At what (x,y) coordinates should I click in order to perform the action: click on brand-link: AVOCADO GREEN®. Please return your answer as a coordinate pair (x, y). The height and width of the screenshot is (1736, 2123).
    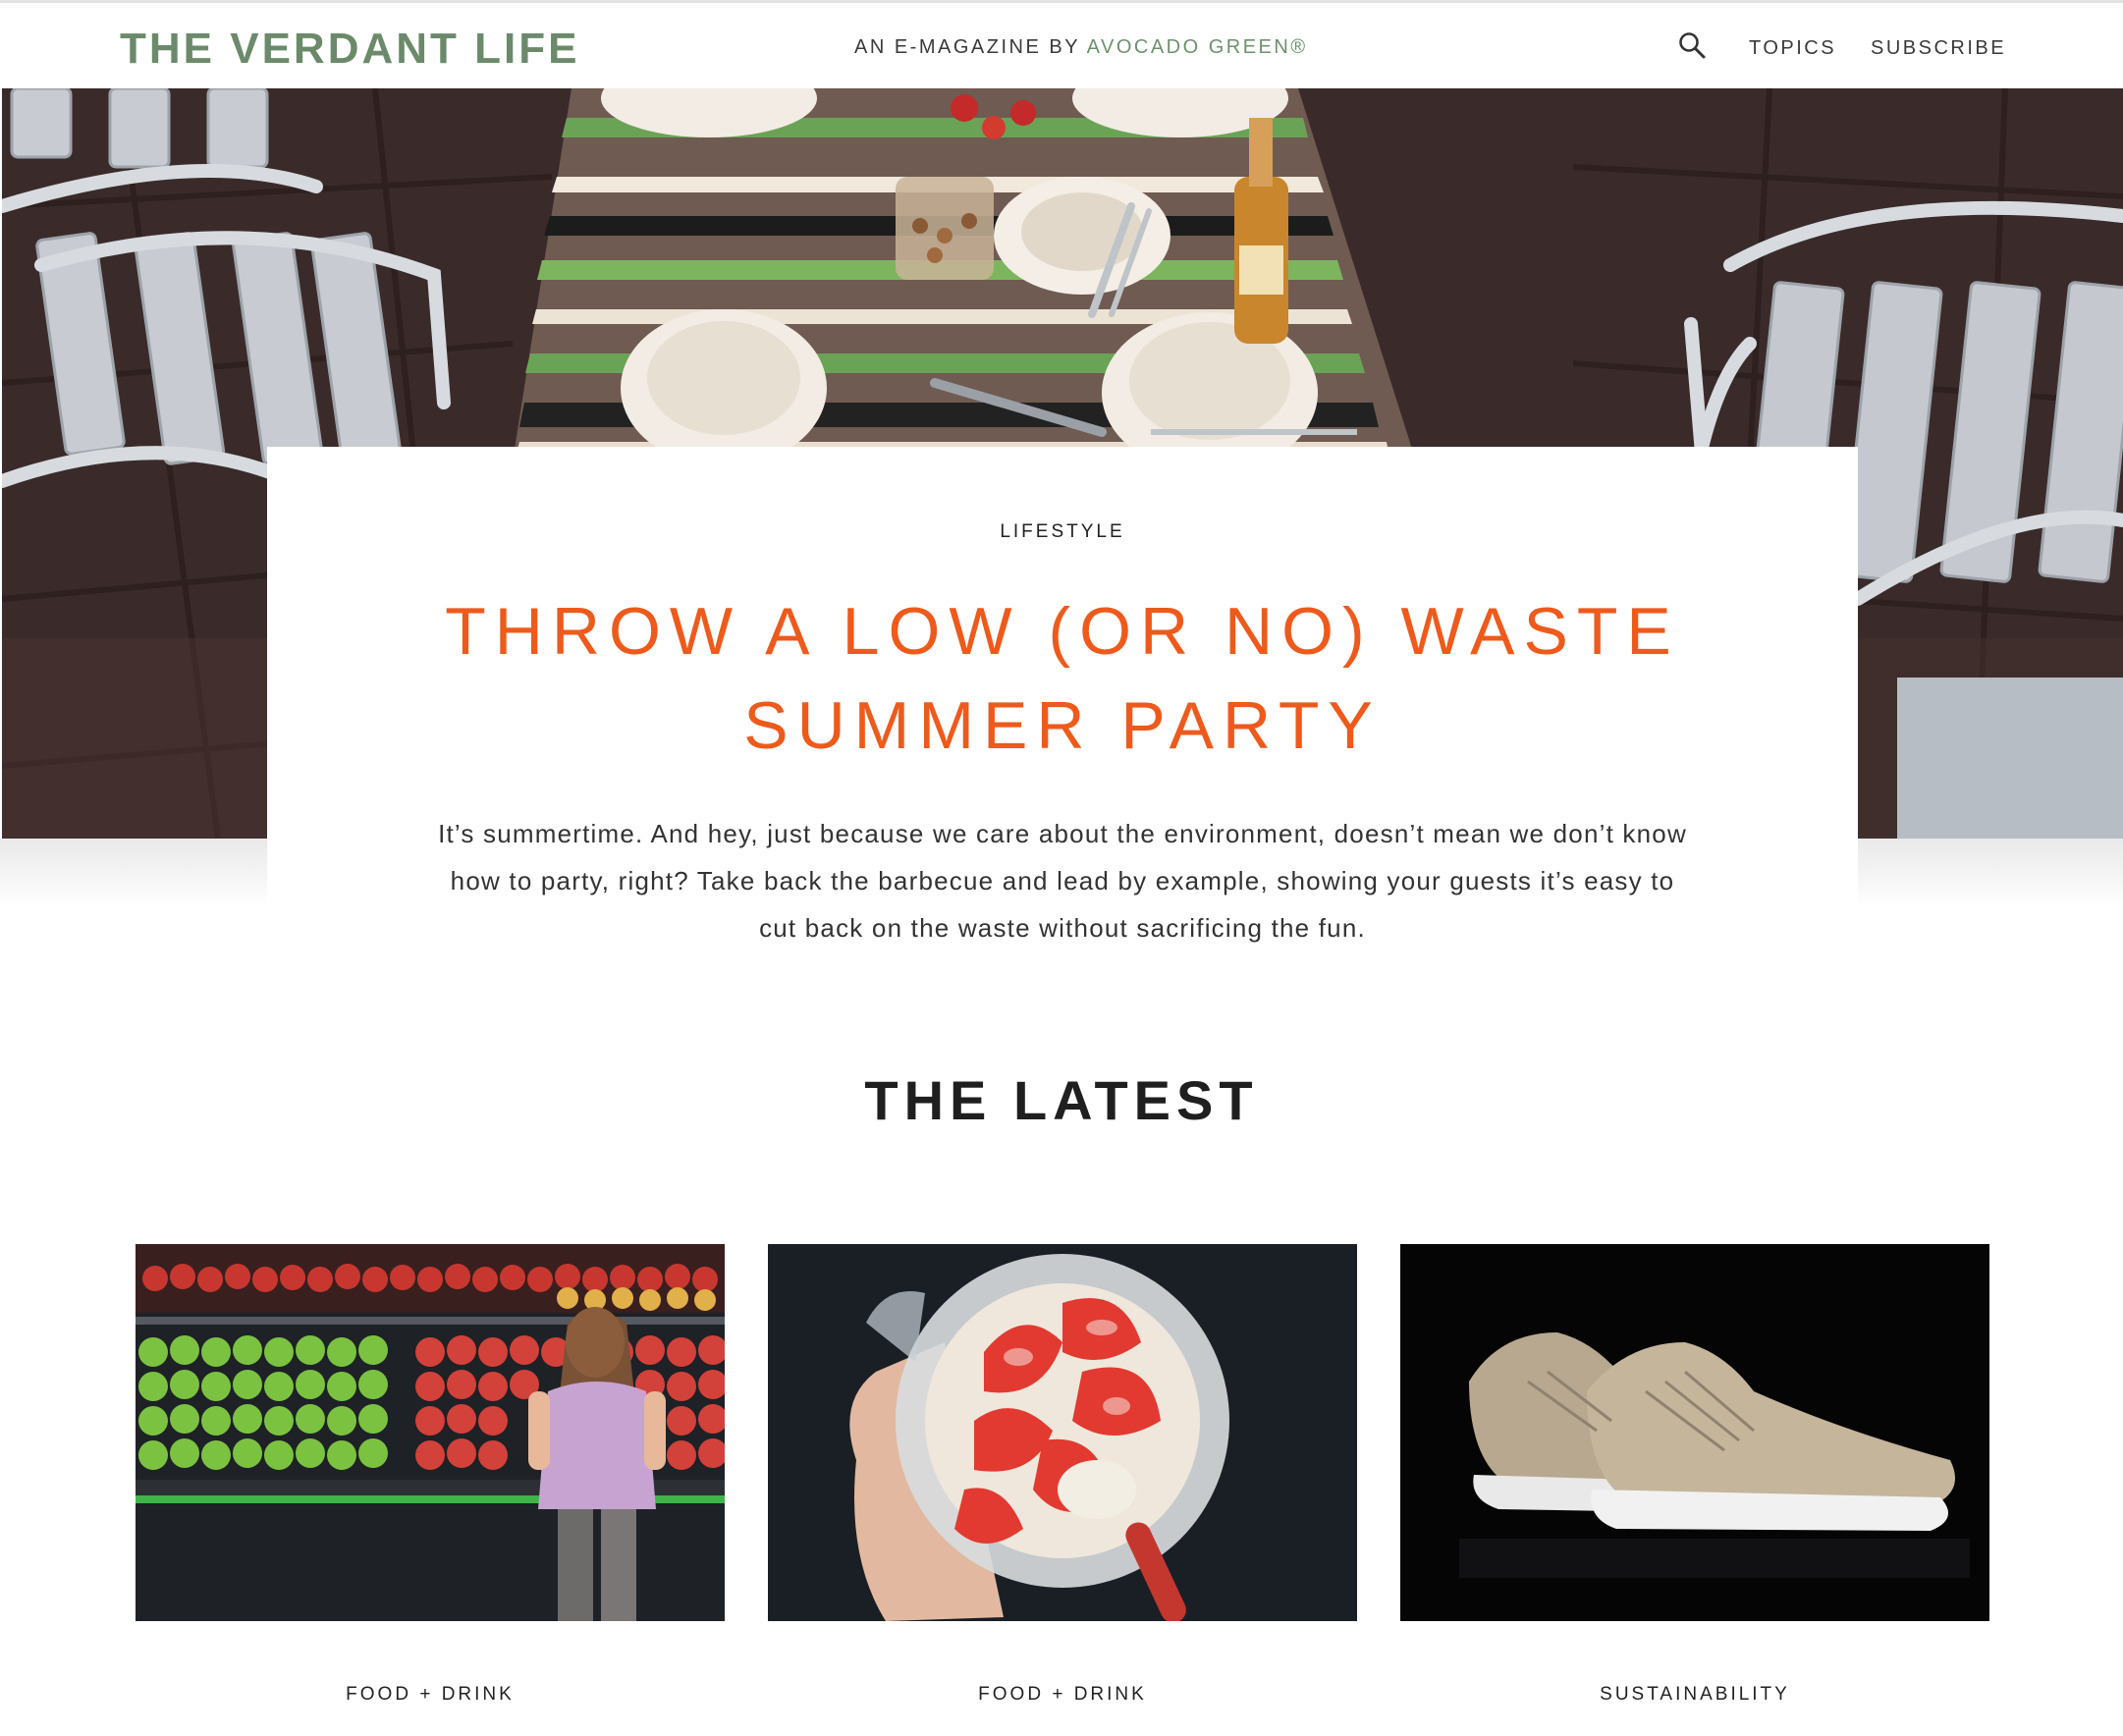
    Looking at the image, I should click on (1197, 47).